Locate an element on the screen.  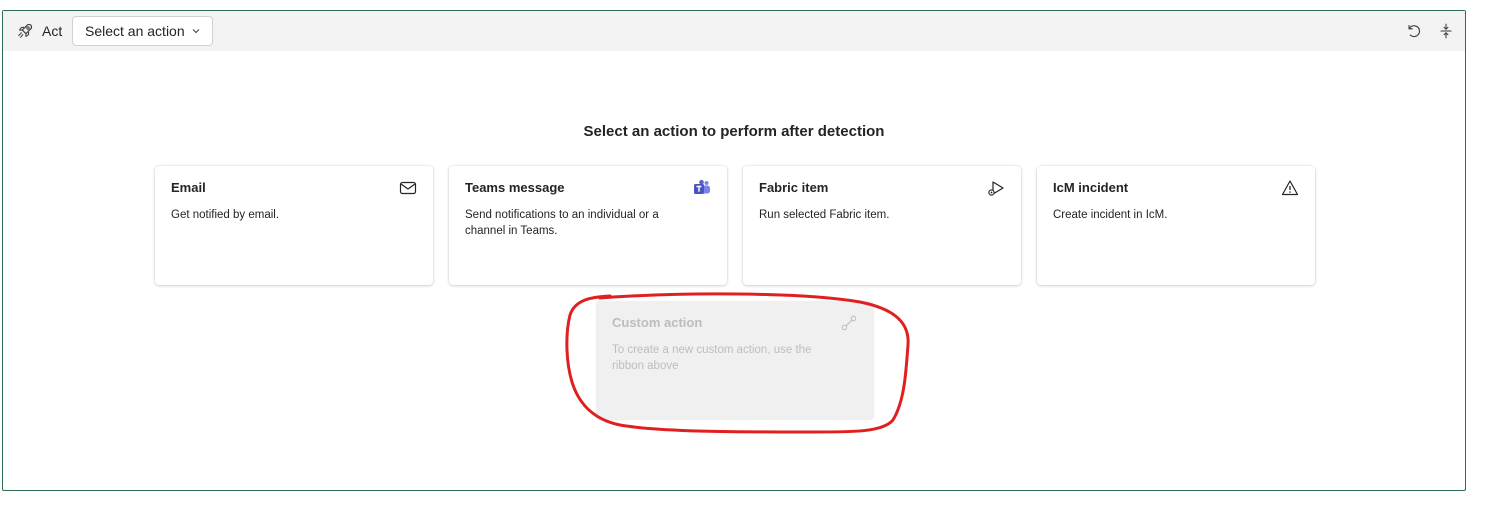
card-title: IcM incident is located at coordinates (1091, 187).